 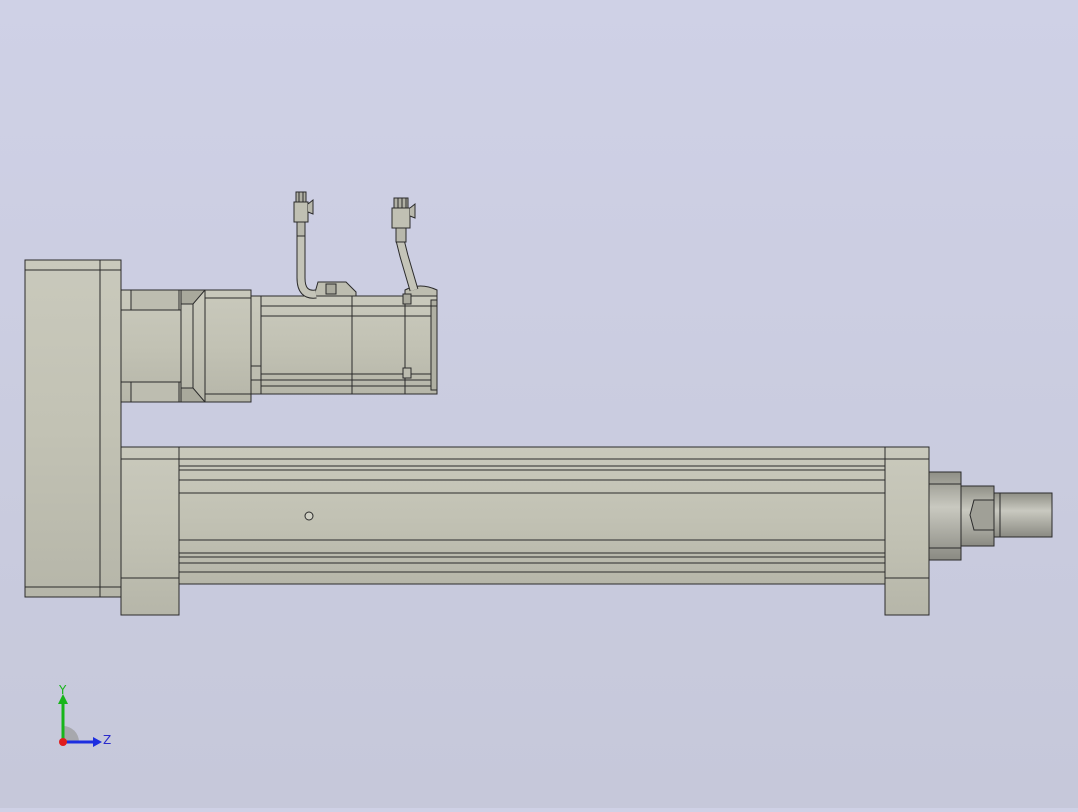 What do you see at coordinates (303, 207) in the screenshot?
I see `power-connector` at bounding box center [303, 207].